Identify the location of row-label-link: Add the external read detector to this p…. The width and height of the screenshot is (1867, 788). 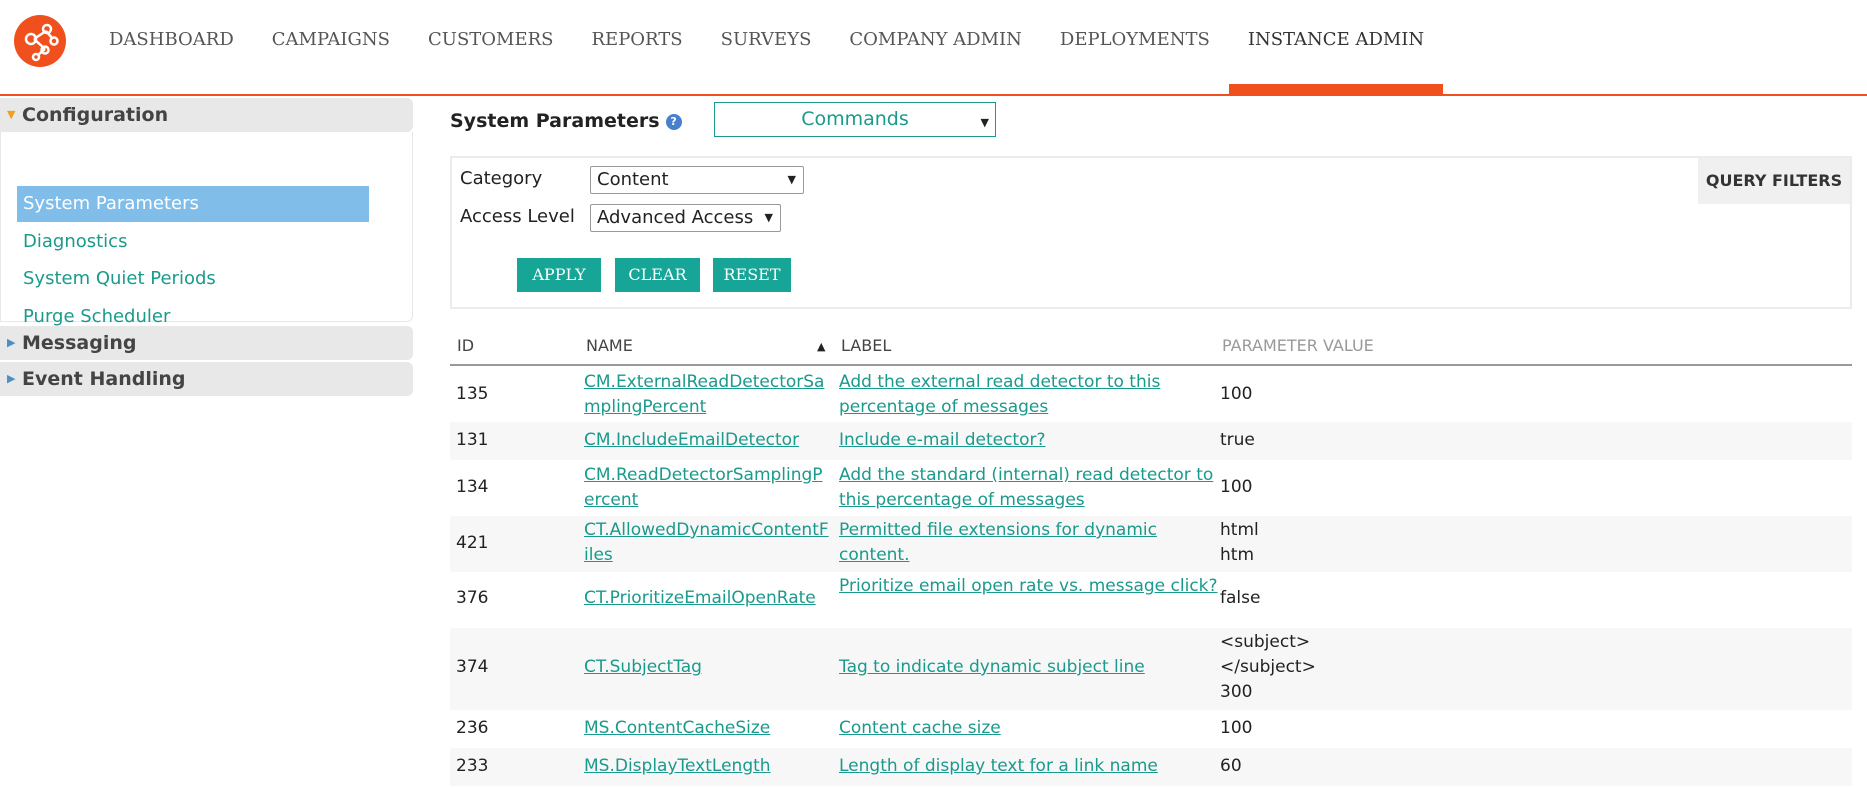
(1030, 395).